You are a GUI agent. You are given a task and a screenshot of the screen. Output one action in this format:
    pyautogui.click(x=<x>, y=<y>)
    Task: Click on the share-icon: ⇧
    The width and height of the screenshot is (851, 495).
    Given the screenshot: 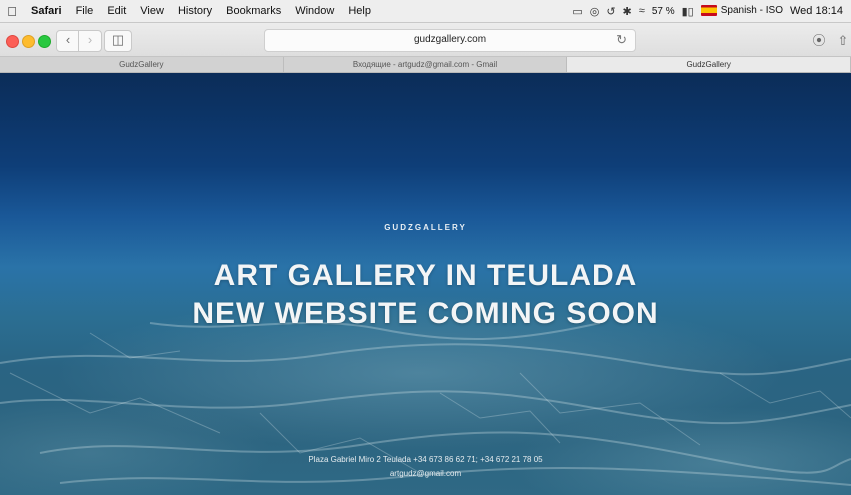 What is the action you would take?
    pyautogui.click(x=841, y=40)
    